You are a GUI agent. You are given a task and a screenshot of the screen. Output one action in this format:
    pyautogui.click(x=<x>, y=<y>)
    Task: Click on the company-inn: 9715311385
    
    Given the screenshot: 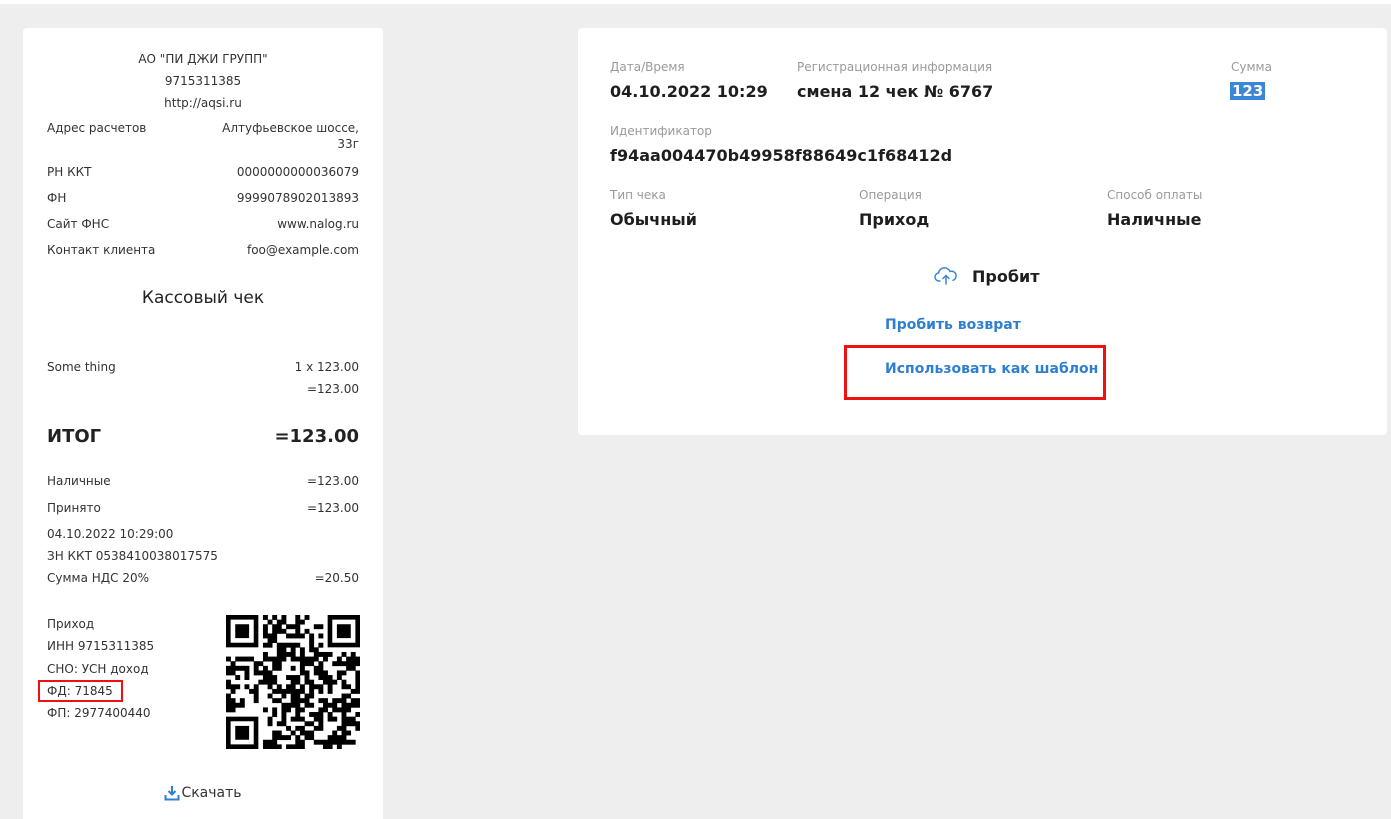 What is the action you would take?
    pyautogui.click(x=203, y=81)
    